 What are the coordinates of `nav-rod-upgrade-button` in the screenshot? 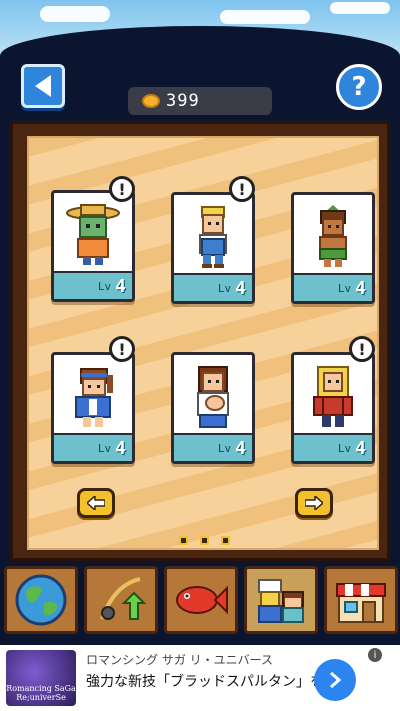 It's located at (121, 600).